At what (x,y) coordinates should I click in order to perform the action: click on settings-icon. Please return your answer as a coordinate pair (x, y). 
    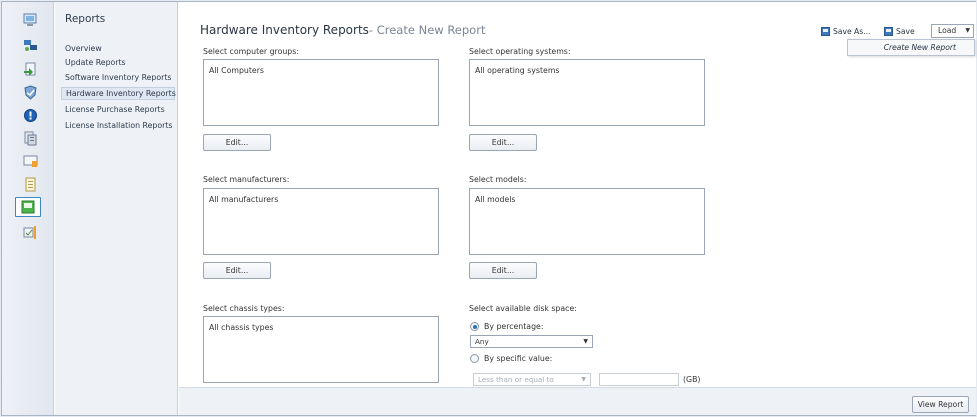
    Looking at the image, I should click on (30, 232).